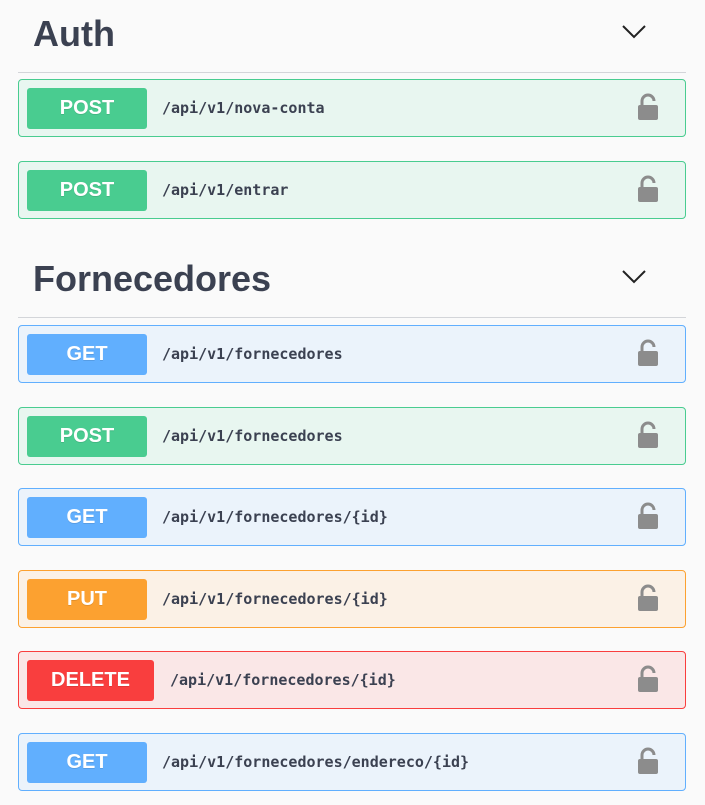 This screenshot has height=805, width=705. What do you see at coordinates (152, 278) in the screenshot?
I see `section-title: Fornecedores` at bounding box center [152, 278].